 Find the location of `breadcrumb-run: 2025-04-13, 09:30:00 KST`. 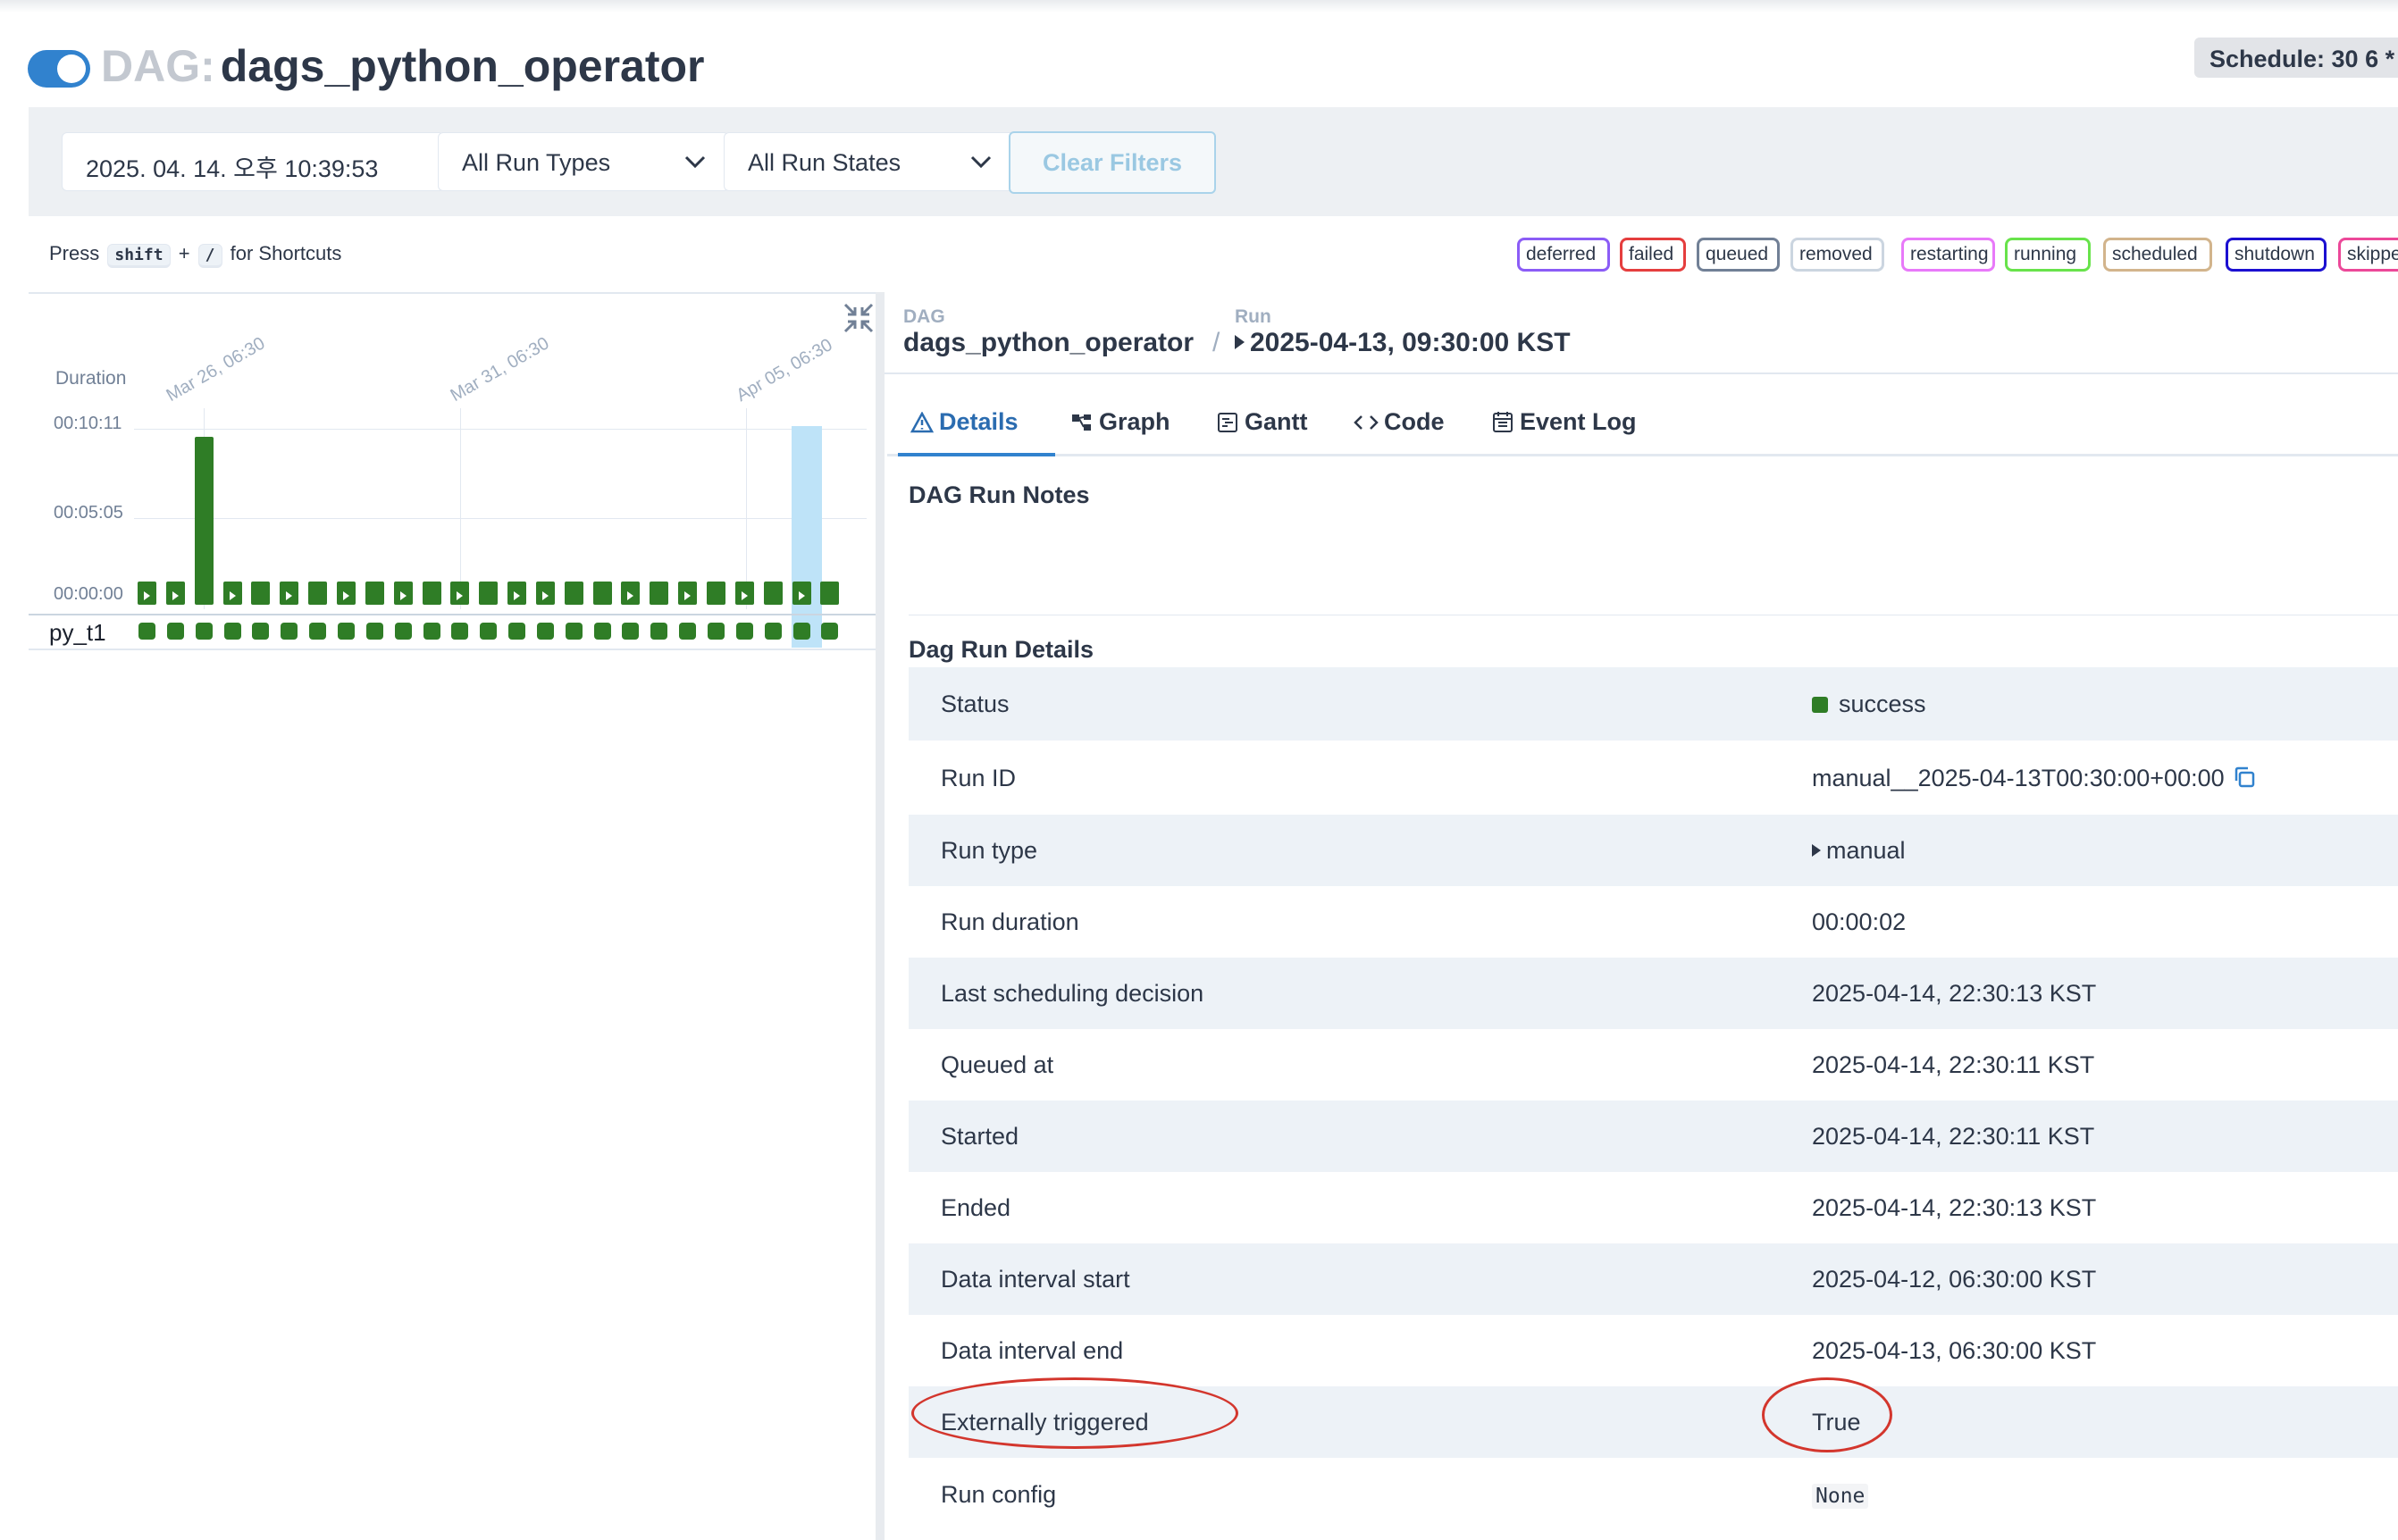

breadcrumb-run: 2025-04-13, 09:30:00 KST is located at coordinates (1403, 343).